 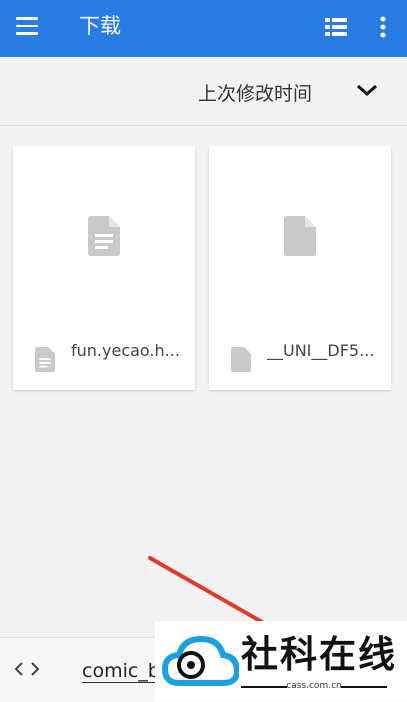 I want to click on sort-bar: 上次修改时间, so click(x=203, y=91).